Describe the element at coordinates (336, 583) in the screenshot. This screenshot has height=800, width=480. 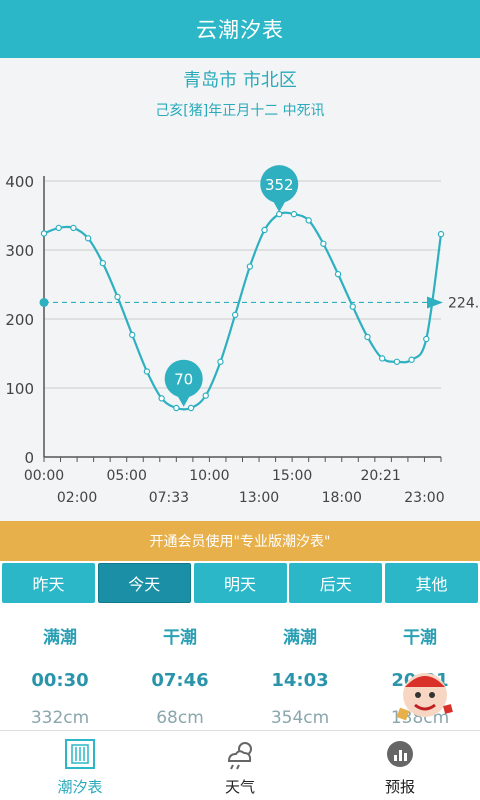
I see `tab-day-after-tomorrow: 后天` at that location.